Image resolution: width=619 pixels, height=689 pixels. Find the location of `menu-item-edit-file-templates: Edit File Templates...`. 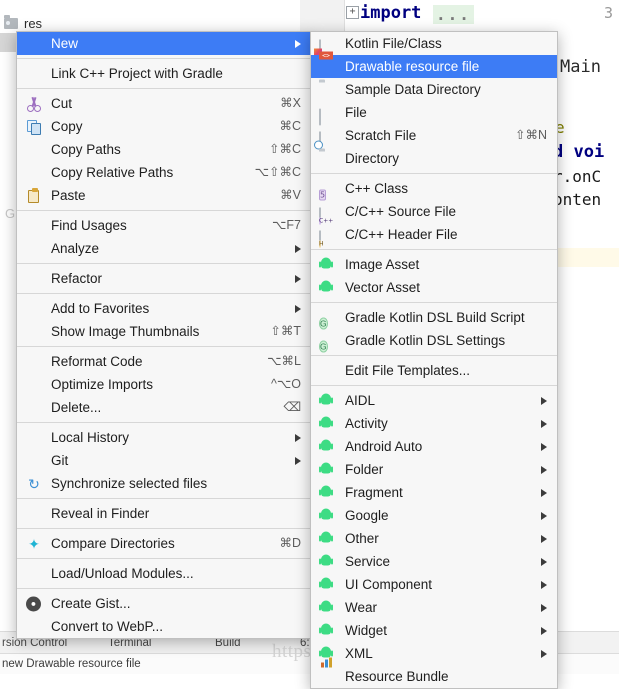

menu-item-edit-file-templates: Edit File Templates... is located at coordinates (434, 370).